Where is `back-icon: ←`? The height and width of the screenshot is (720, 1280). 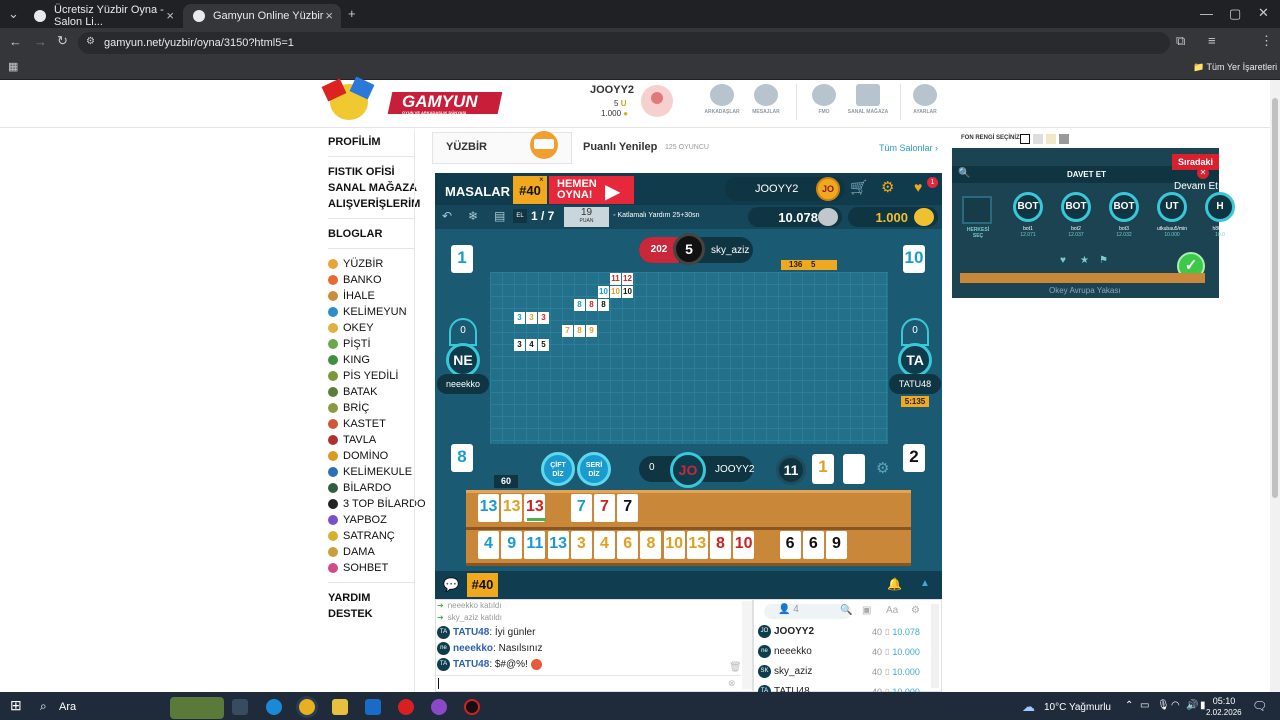
back-icon: ← is located at coordinates (15, 41).